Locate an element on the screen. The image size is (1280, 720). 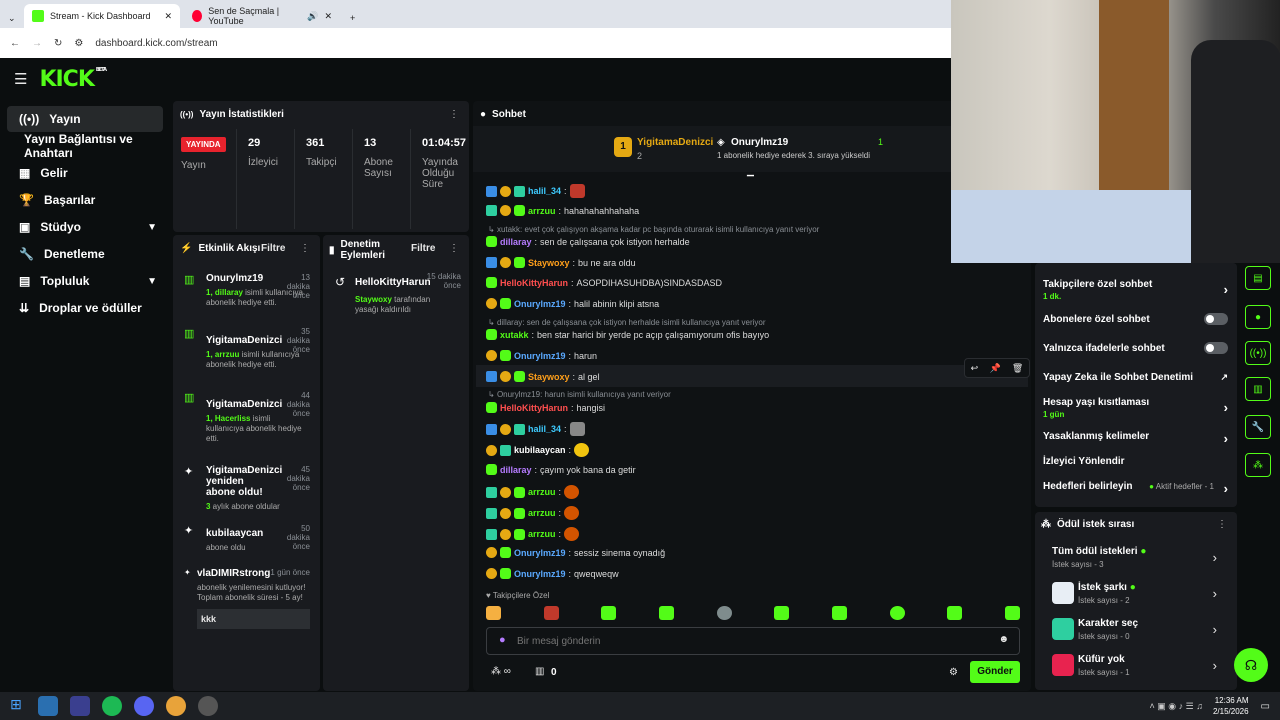
spotify-icon is located at coordinates (112, 706).